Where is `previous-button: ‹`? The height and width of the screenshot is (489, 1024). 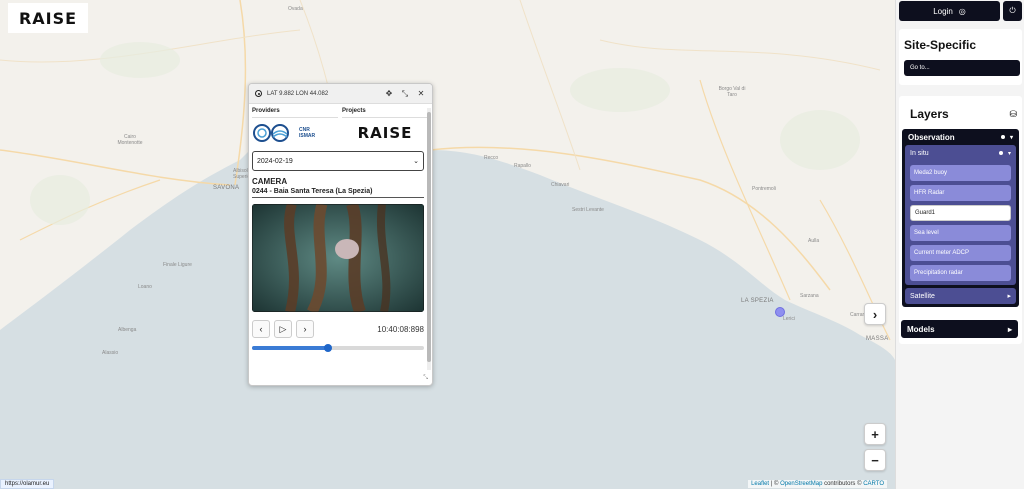
previous-button: ‹ is located at coordinates (261, 329).